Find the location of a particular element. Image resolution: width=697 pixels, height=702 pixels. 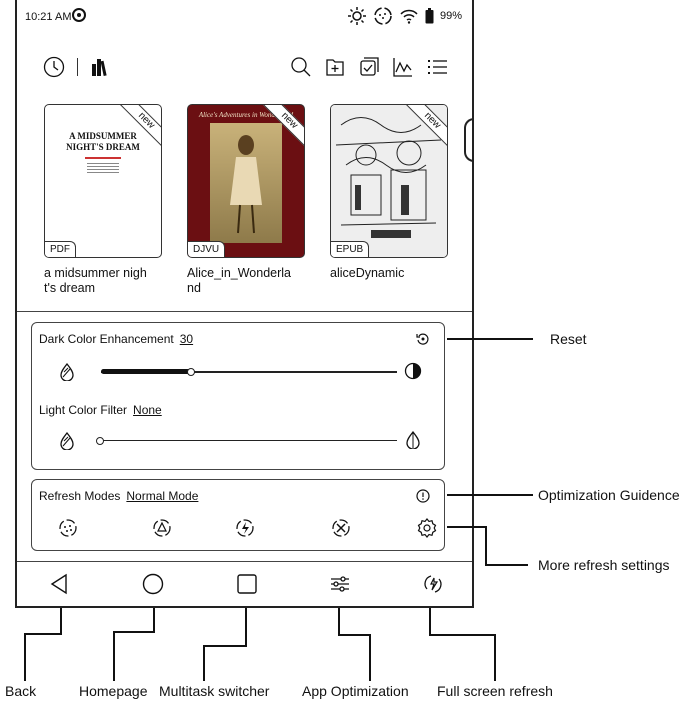

stats-icon is located at coordinates (403, 67).